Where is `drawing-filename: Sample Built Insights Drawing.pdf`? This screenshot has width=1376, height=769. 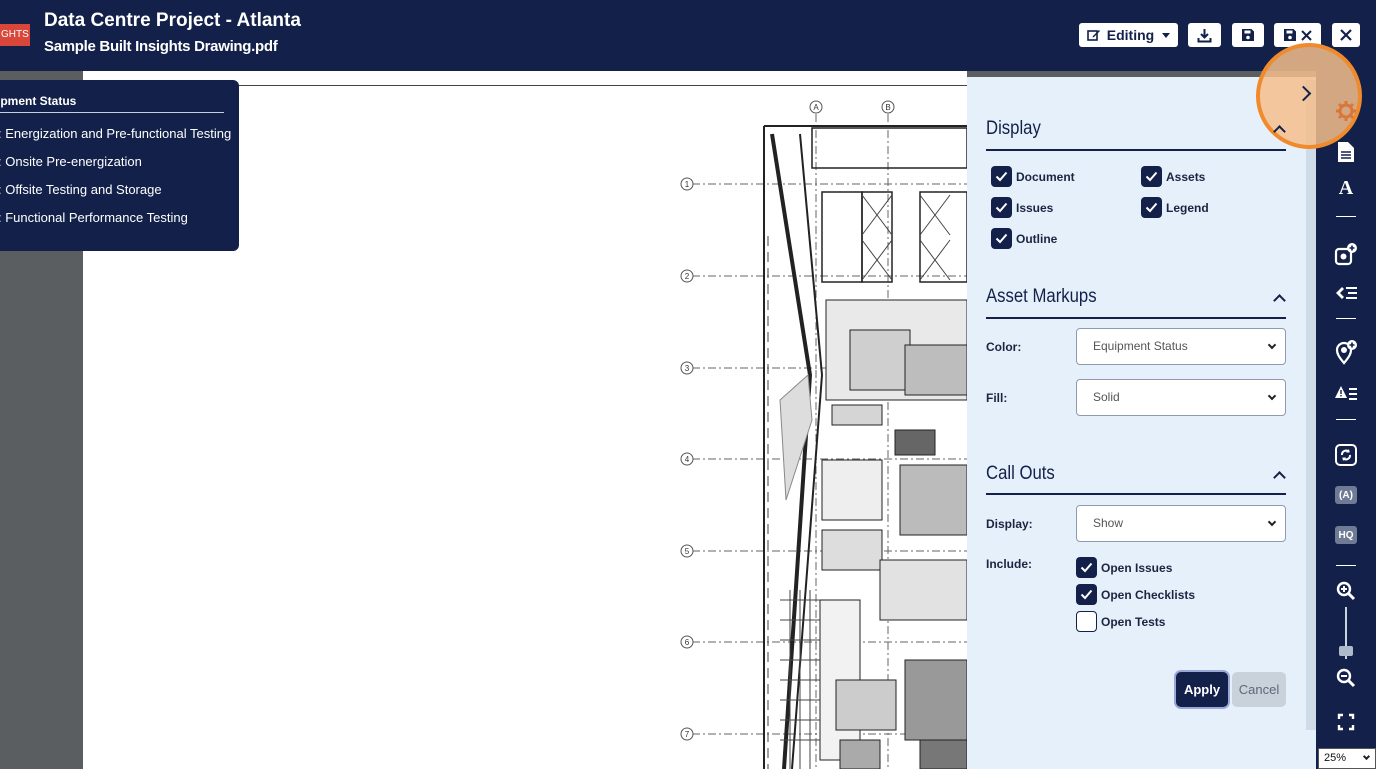 drawing-filename: Sample Built Insights Drawing.pdf is located at coordinates (161, 46).